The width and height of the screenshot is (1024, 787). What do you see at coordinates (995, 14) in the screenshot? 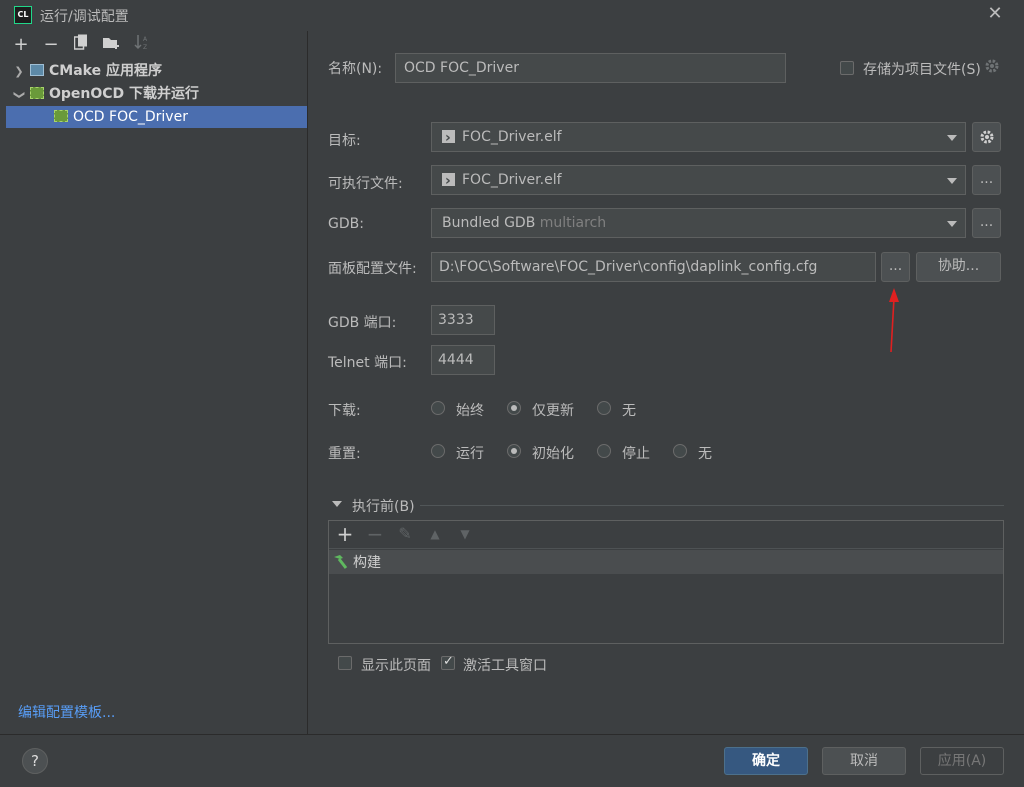
I see `close-icon: ✕` at bounding box center [995, 14].